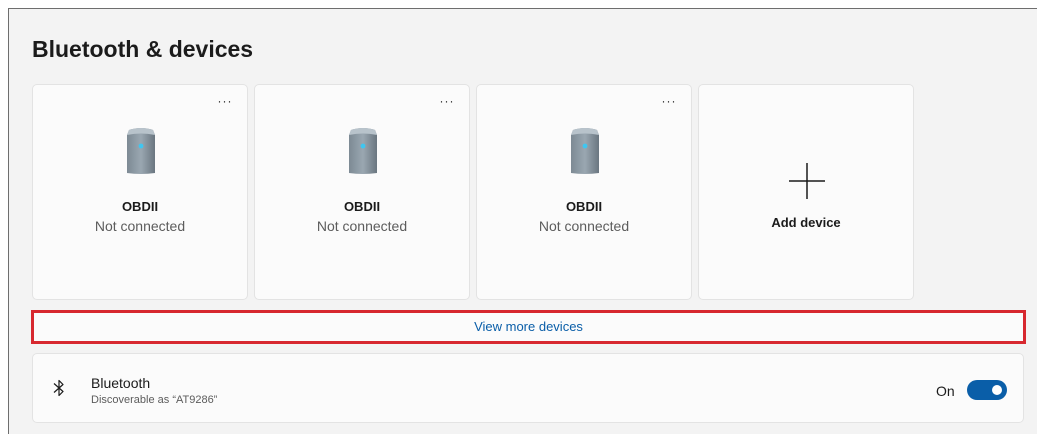 Image resolution: width=1037 pixels, height=434 pixels. I want to click on plus-icon, so click(807, 181).